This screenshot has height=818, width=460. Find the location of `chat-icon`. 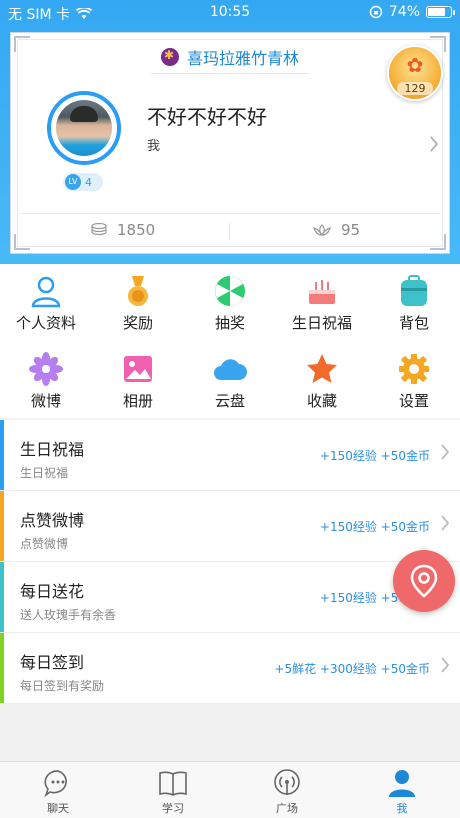

chat-icon is located at coordinates (58, 783).